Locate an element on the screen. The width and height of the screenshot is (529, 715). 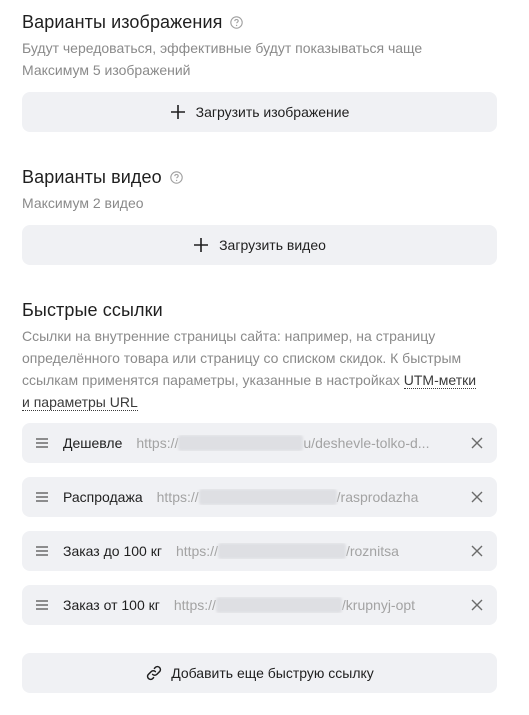
quick-link-label: Распродажа is located at coordinates (103, 497).